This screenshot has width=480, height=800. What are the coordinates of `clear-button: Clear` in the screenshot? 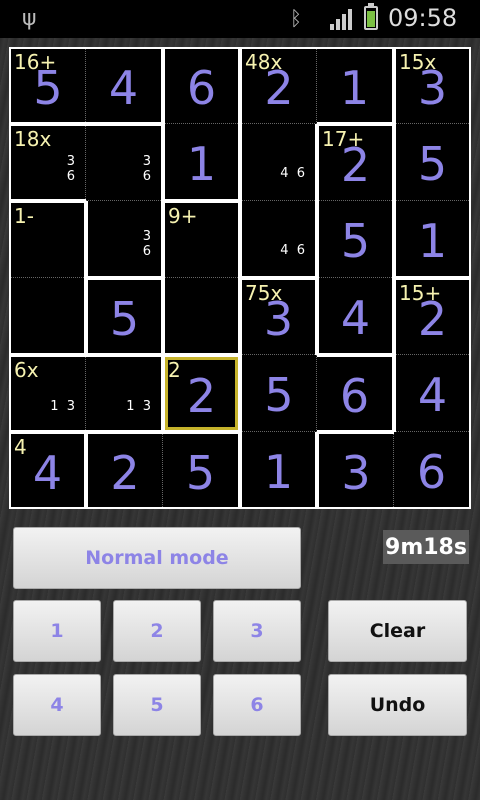 It's located at (397, 631).